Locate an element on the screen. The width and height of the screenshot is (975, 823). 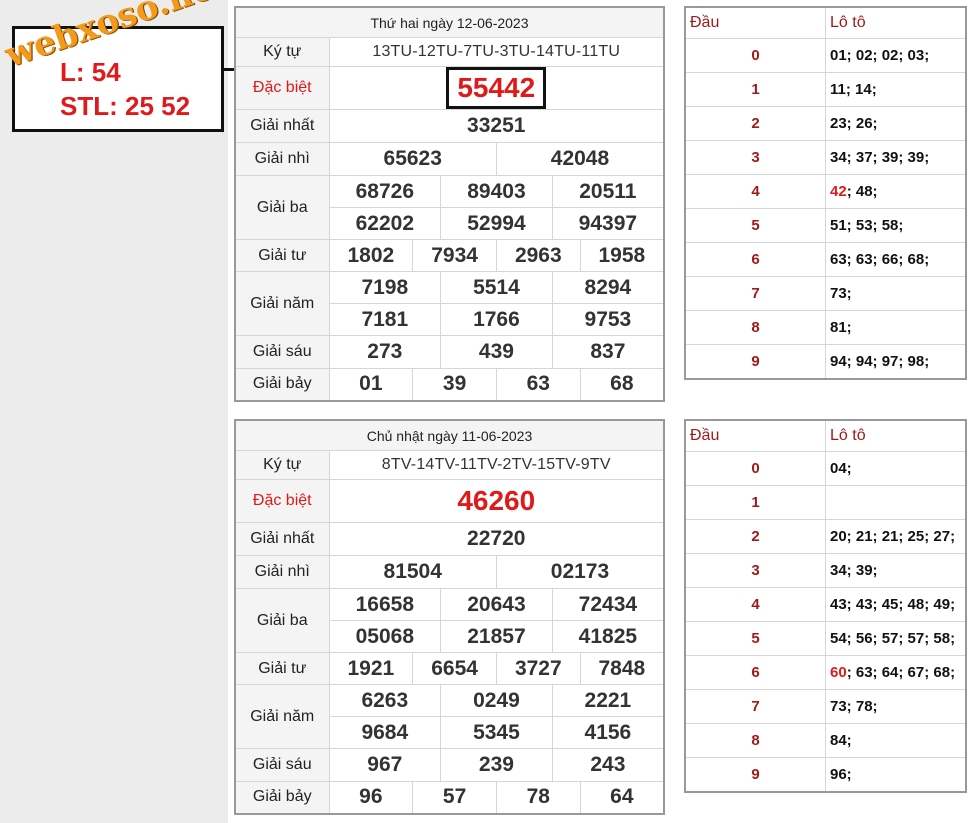
seventh-prize-value: 68 is located at coordinates (622, 384).